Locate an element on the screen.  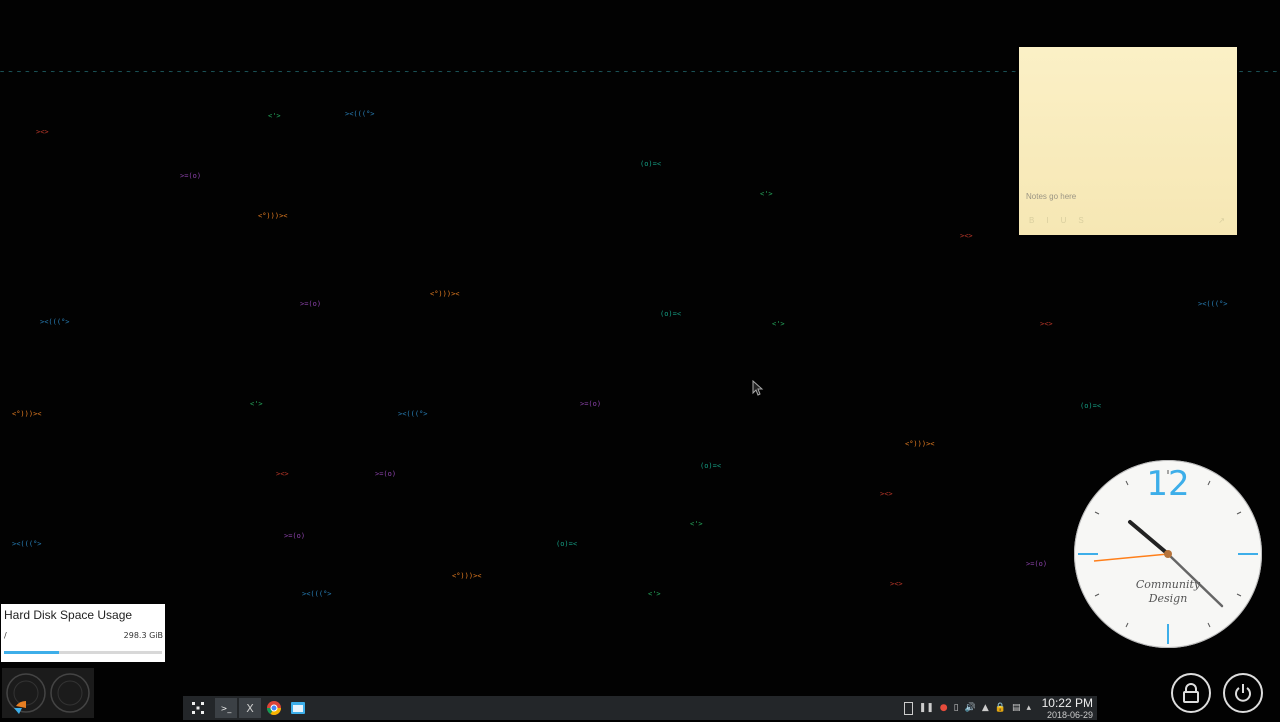
xterm-task-icon: X is located at coordinates (250, 708).